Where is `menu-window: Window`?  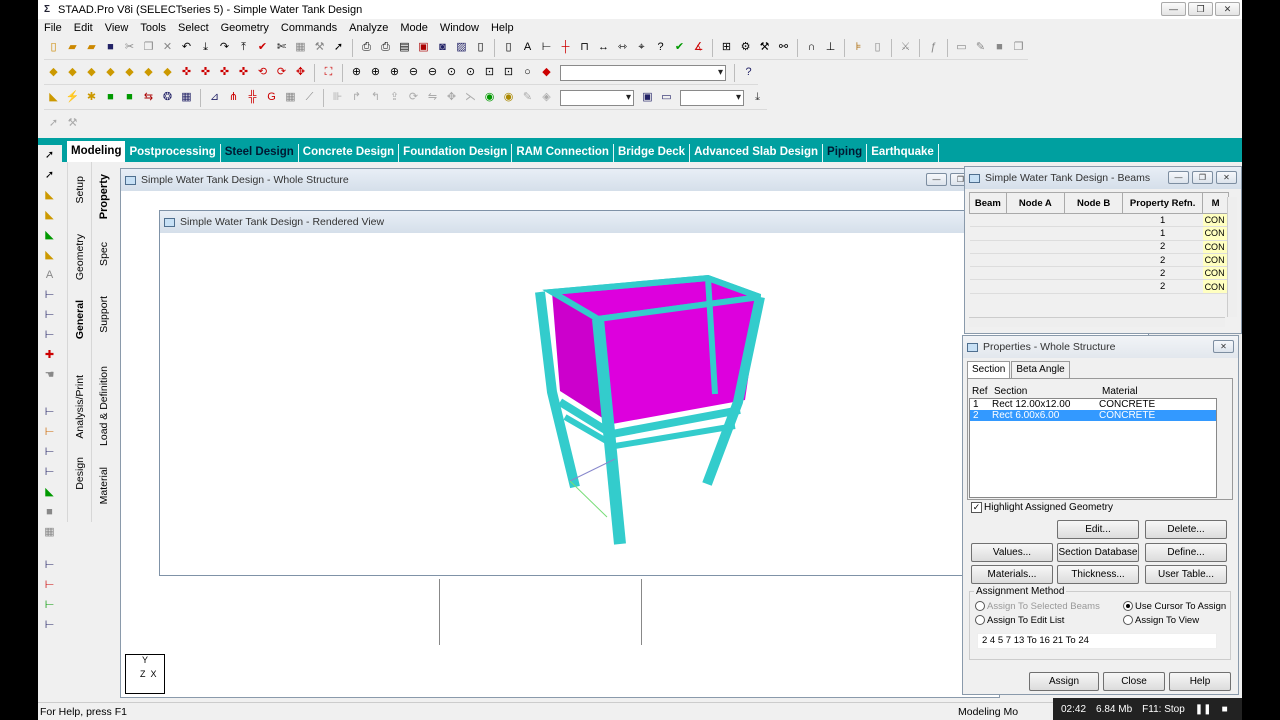
menu-window: Window is located at coordinates (459, 28).